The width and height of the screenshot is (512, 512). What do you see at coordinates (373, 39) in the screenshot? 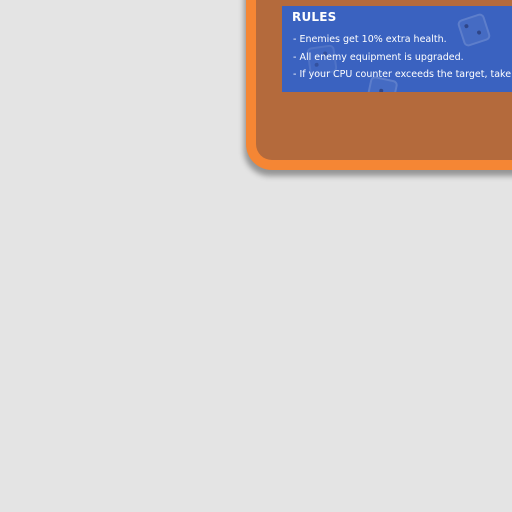
I see `rule-text: Enemies get 10% extra health.` at bounding box center [373, 39].